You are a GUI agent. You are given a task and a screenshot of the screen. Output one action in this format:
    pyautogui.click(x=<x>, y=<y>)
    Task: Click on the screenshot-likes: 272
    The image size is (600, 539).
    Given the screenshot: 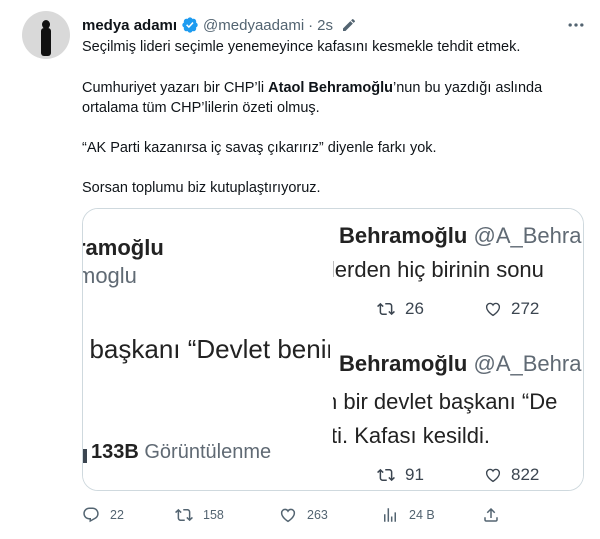 What is the action you would take?
    pyautogui.click(x=511, y=309)
    